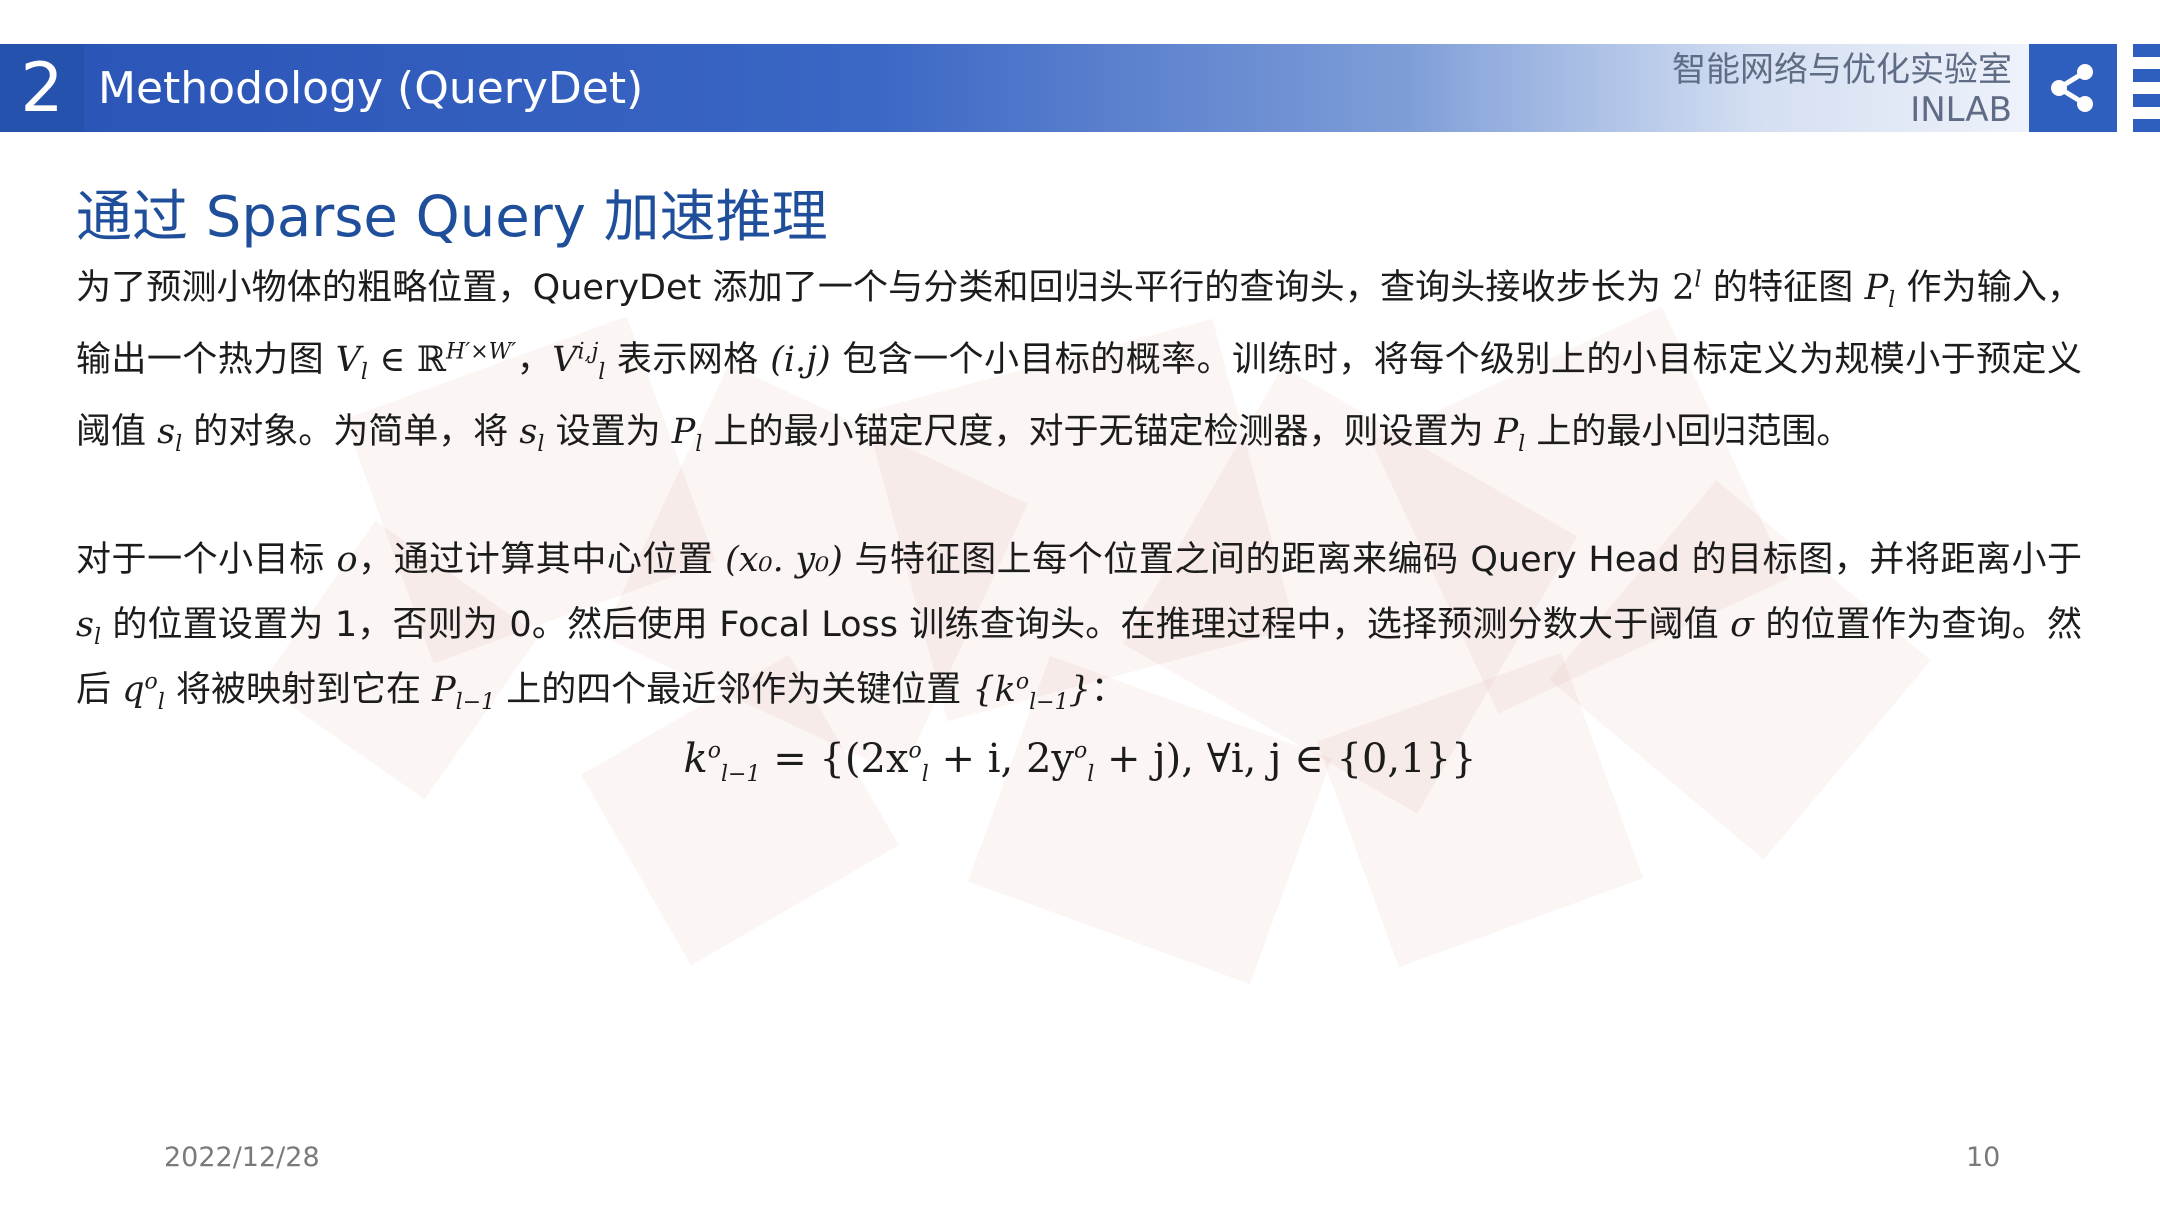 This screenshot has width=2160, height=1215. I want to click on key-sup: o, so click(1022, 682).